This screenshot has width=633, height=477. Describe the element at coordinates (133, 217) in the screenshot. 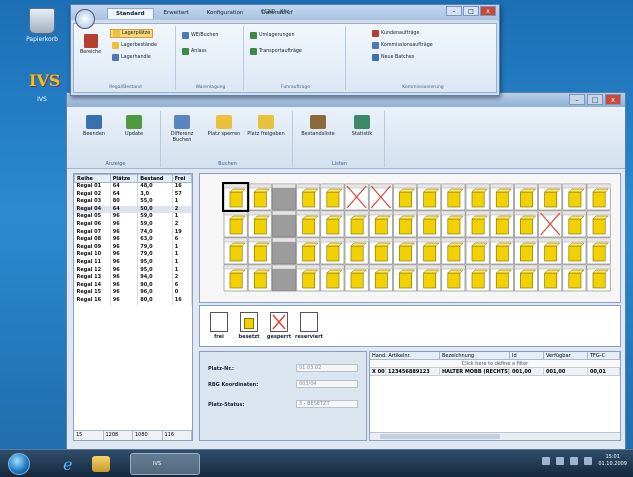

I see `table-row: Regal 05 96 59,0 1` at that location.